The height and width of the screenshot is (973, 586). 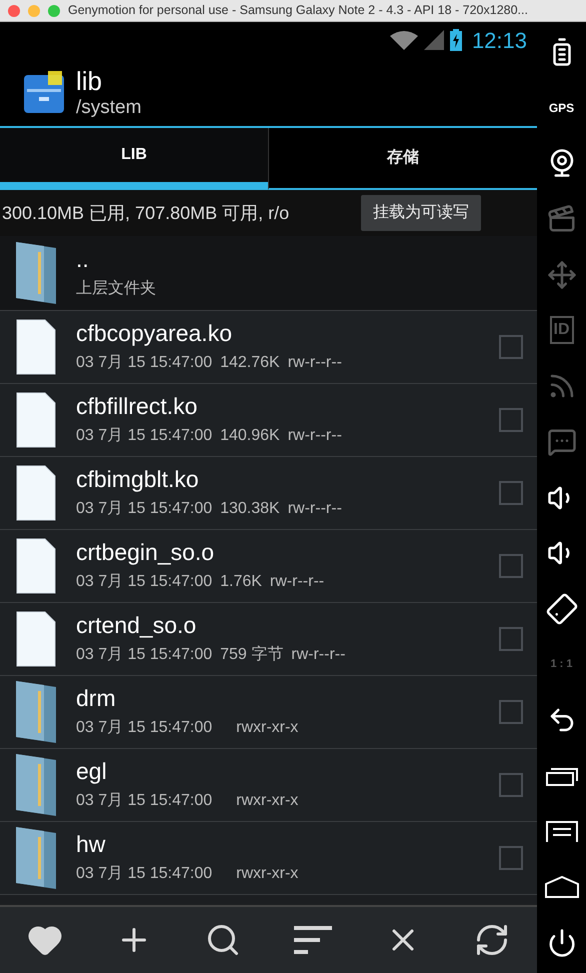 What do you see at coordinates (154, 333) in the screenshot?
I see `file-name: cfbcopyarea.ko` at bounding box center [154, 333].